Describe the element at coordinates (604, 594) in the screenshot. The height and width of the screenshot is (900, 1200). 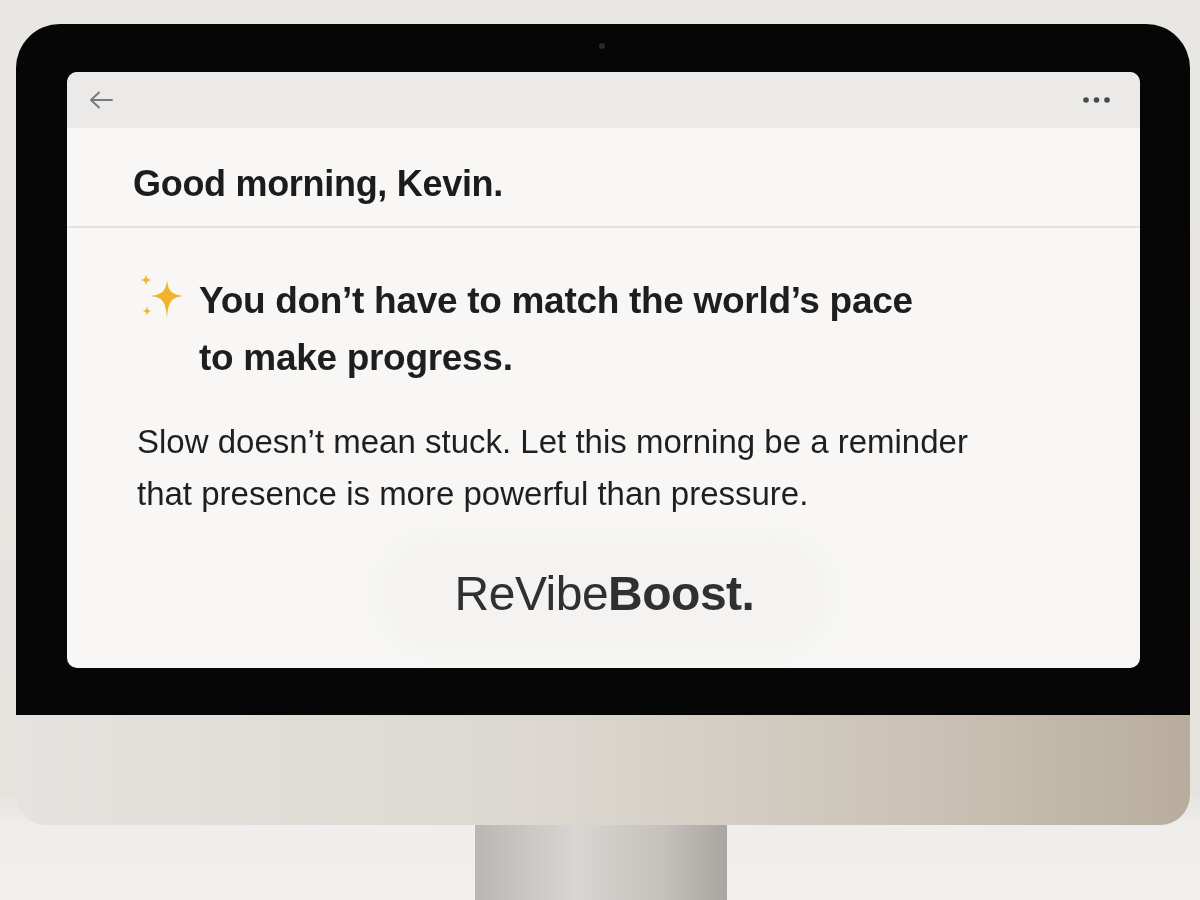
I see `brand-logo: ReVibeBoost.` at that location.